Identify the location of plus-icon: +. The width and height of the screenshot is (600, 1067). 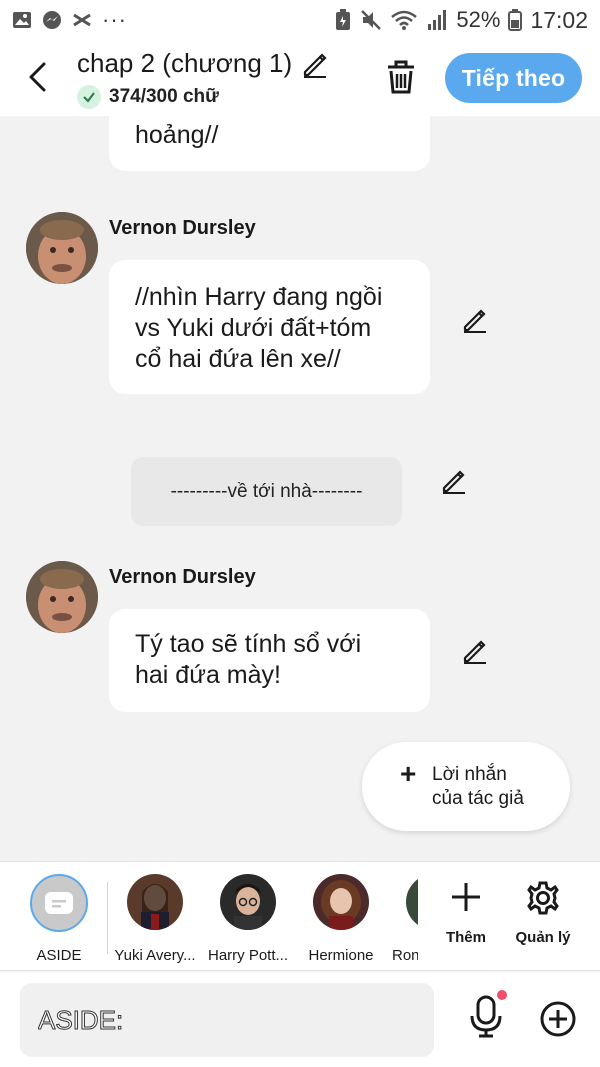
(408, 773).